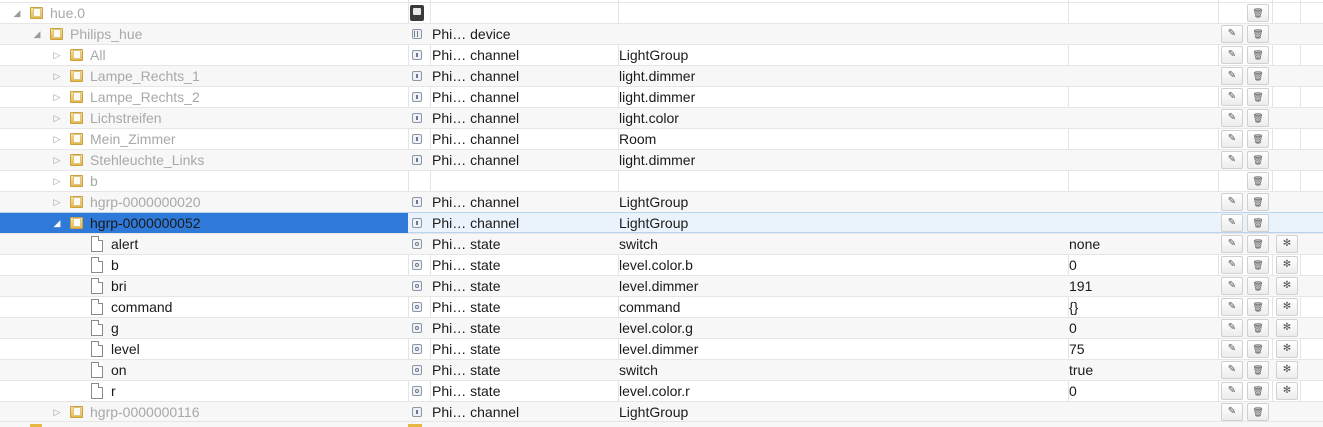 The image size is (1323, 427). I want to click on tree-row: ▷ b 🗑, so click(661, 180).